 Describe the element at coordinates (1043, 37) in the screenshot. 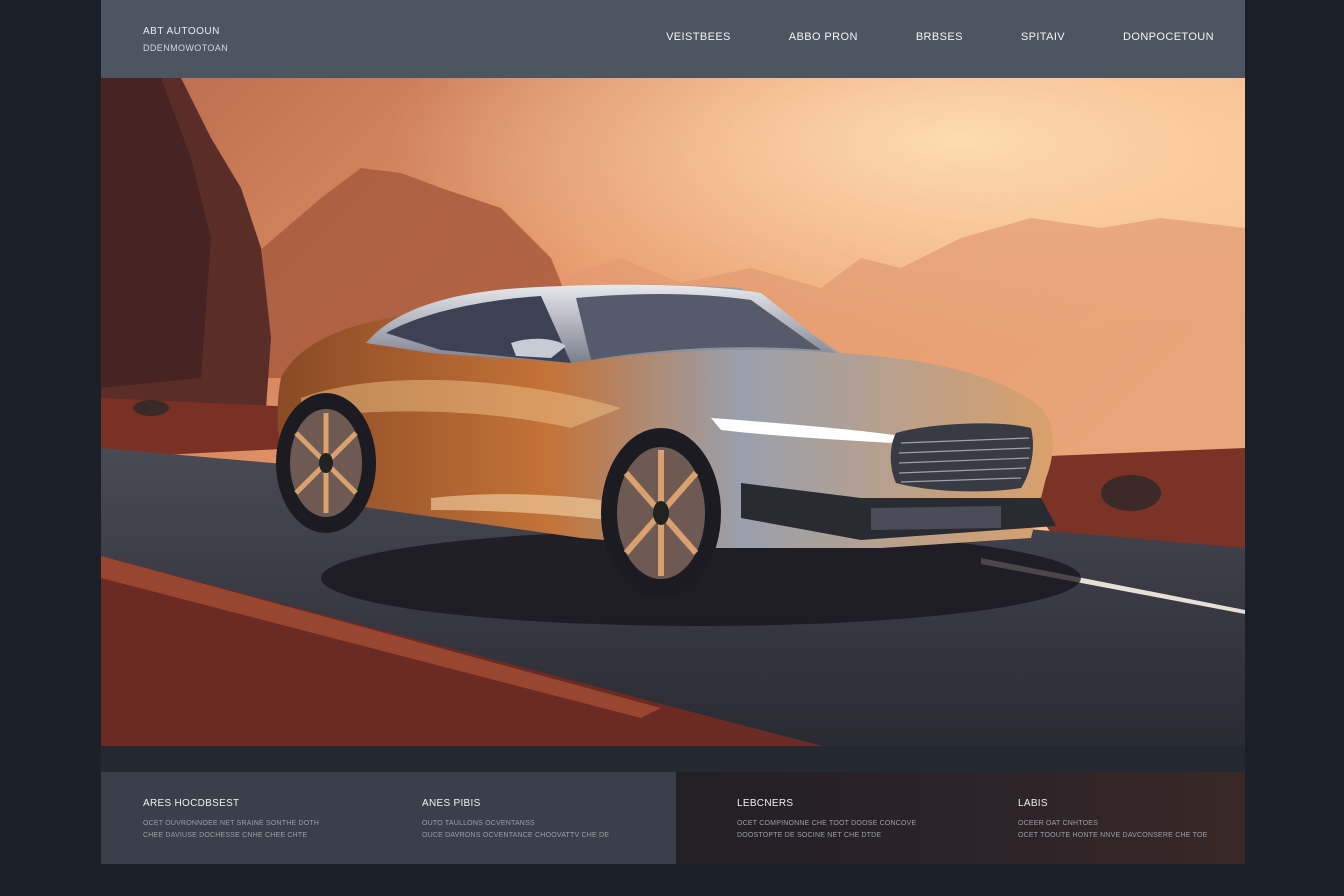

I see `nav-item-specs: SPITAIV` at that location.